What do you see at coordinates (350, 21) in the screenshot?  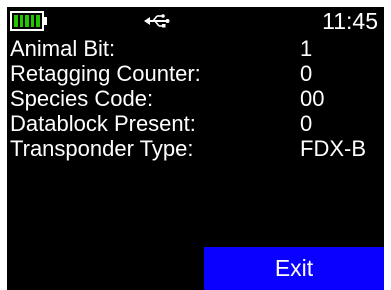 I see `clock: 11:45` at bounding box center [350, 21].